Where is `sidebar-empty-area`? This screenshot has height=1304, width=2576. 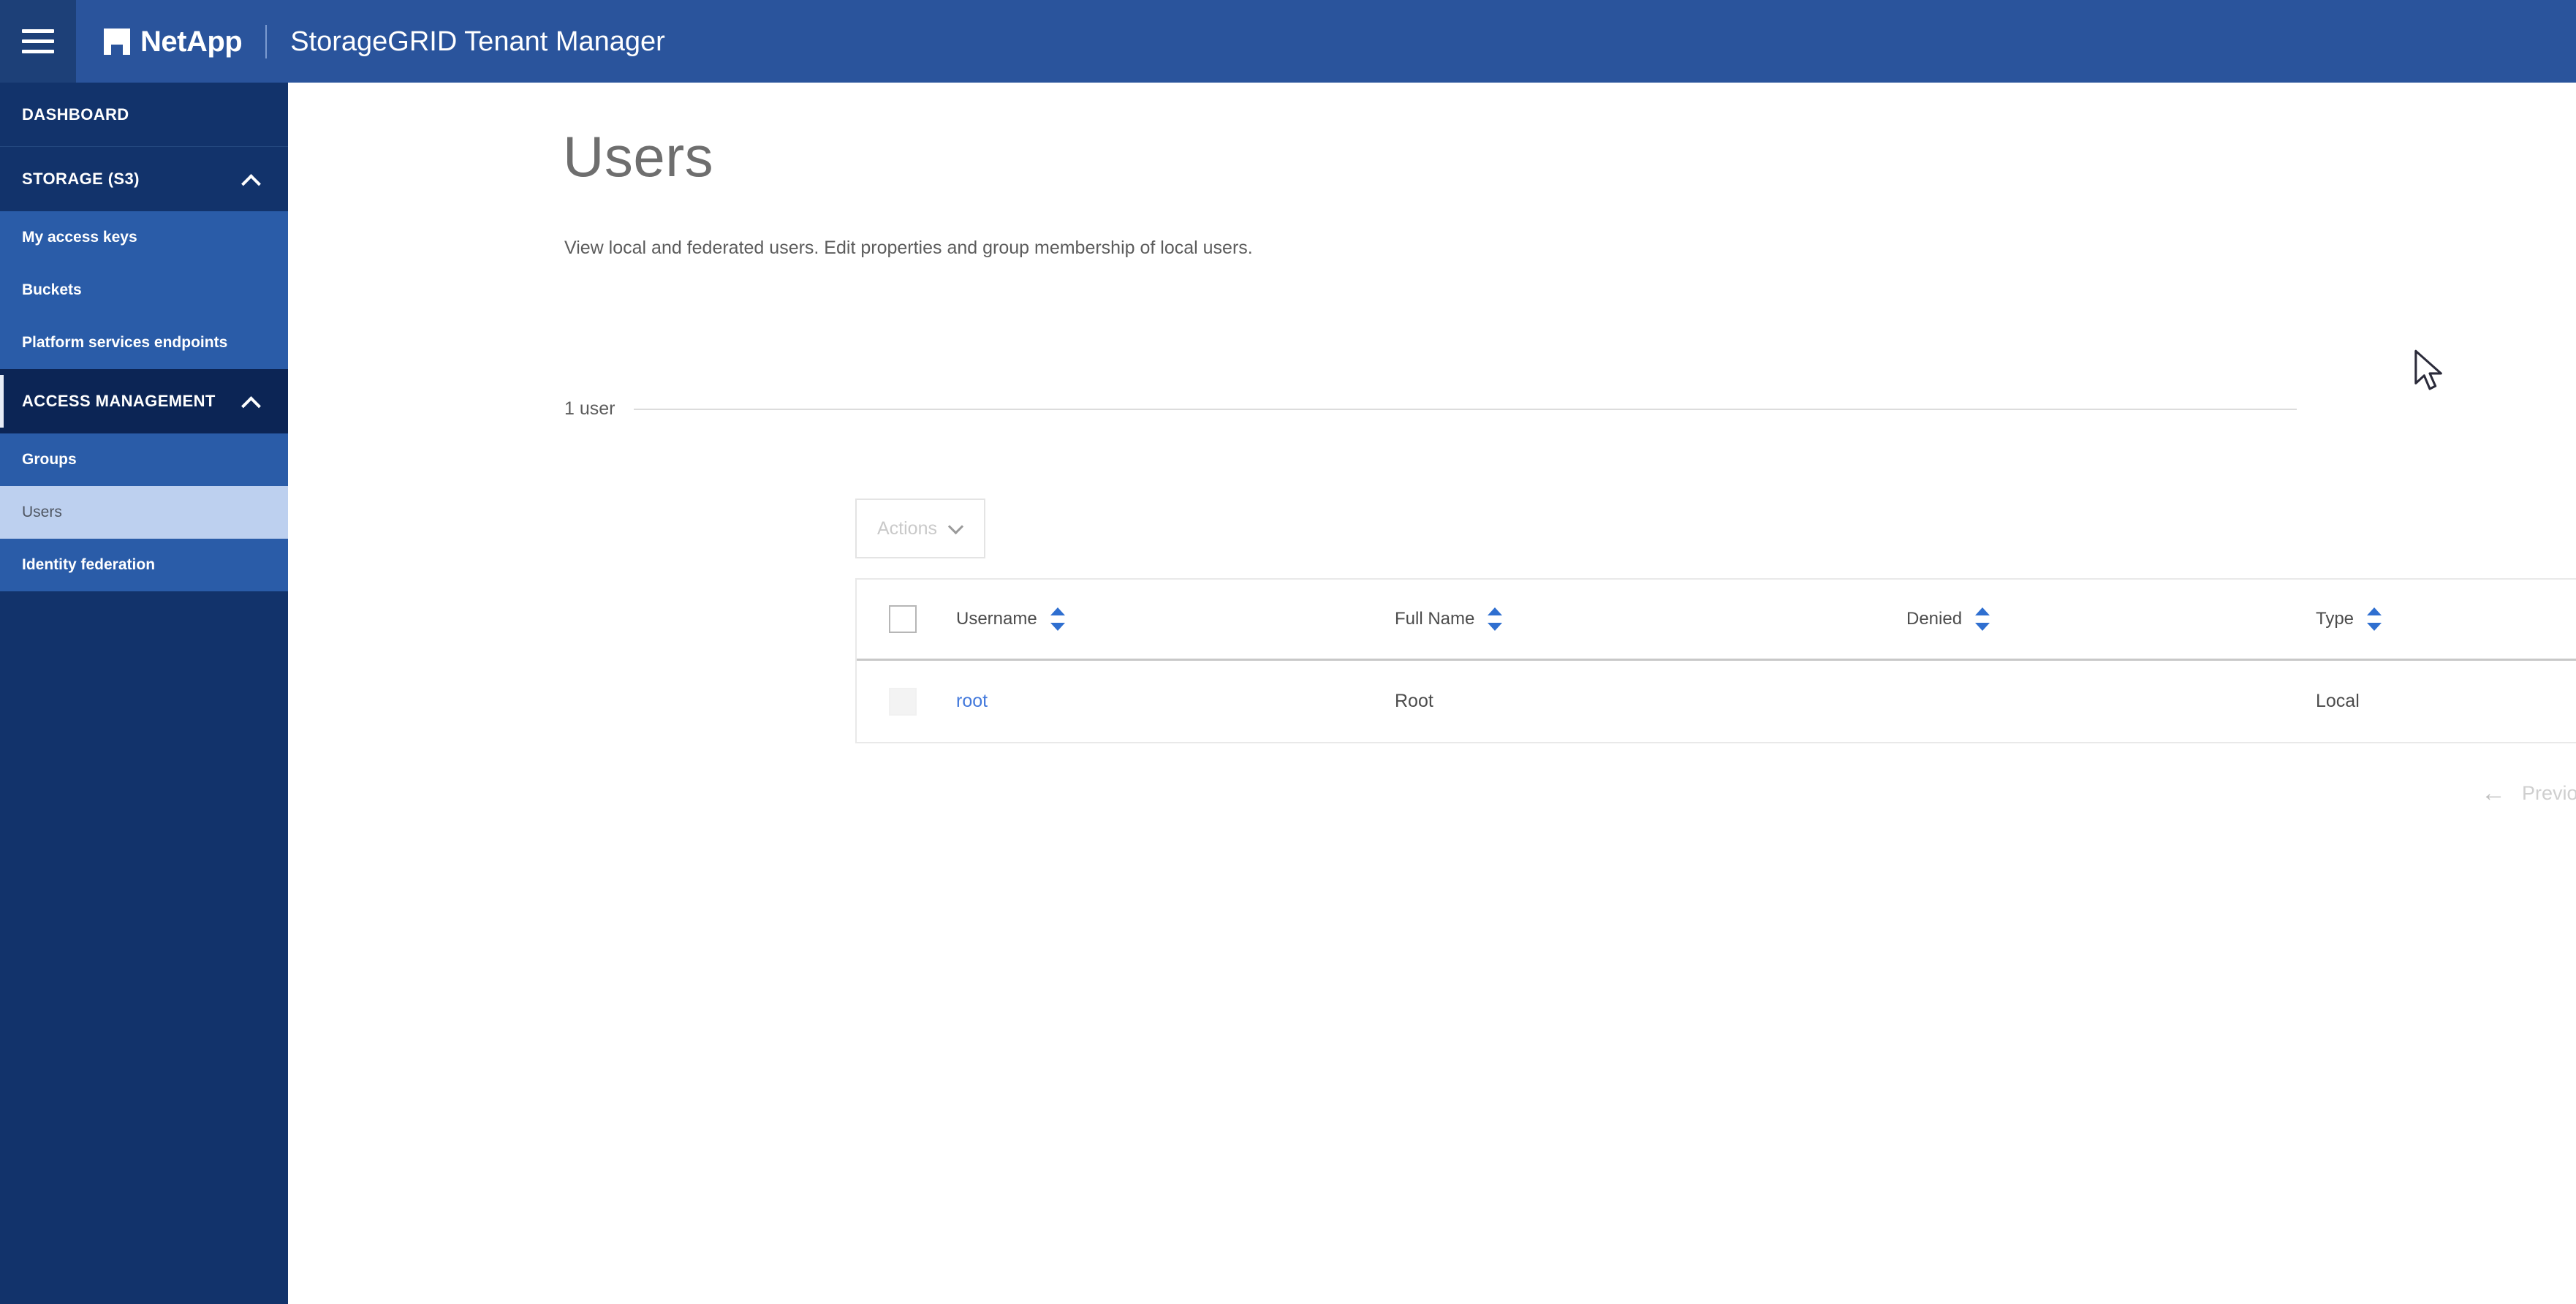 sidebar-empty-area is located at coordinates (144, 947).